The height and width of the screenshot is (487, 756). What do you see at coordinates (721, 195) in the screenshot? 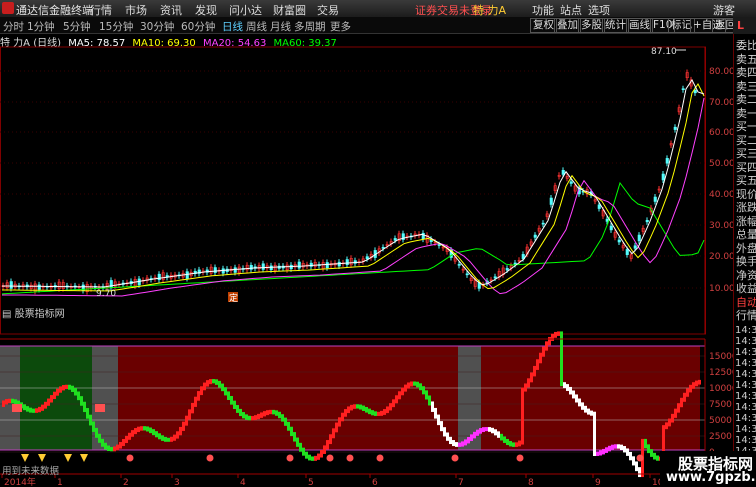
I see `price-tick-label: 40.00` at bounding box center [721, 195].